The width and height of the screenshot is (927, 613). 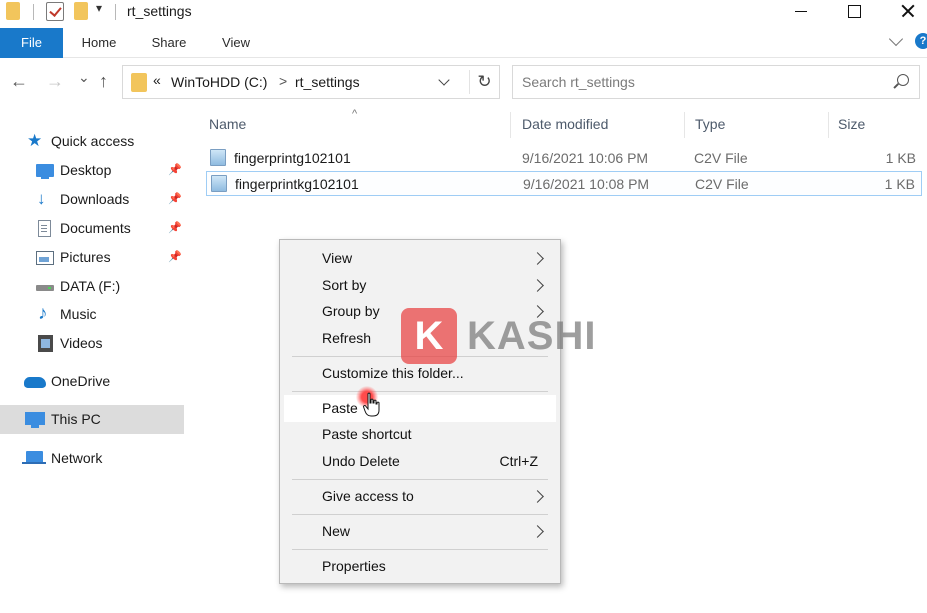 I want to click on menu-item-label: Undo Delete, so click(x=361, y=461).